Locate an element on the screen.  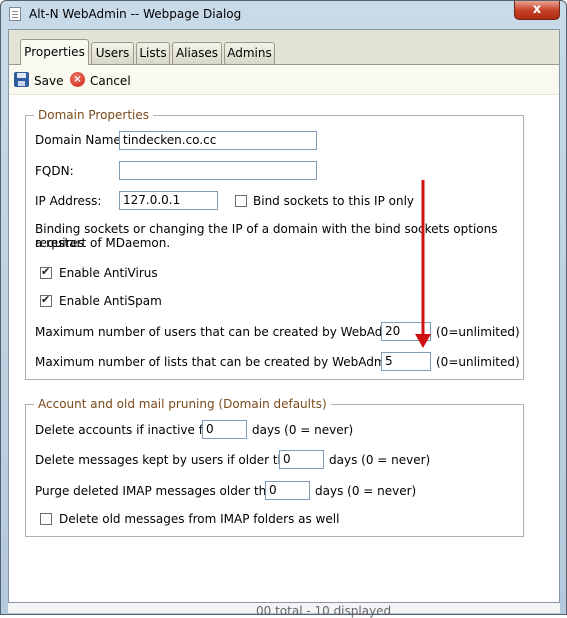
bind-sockets-checkbox is located at coordinates (241, 201).